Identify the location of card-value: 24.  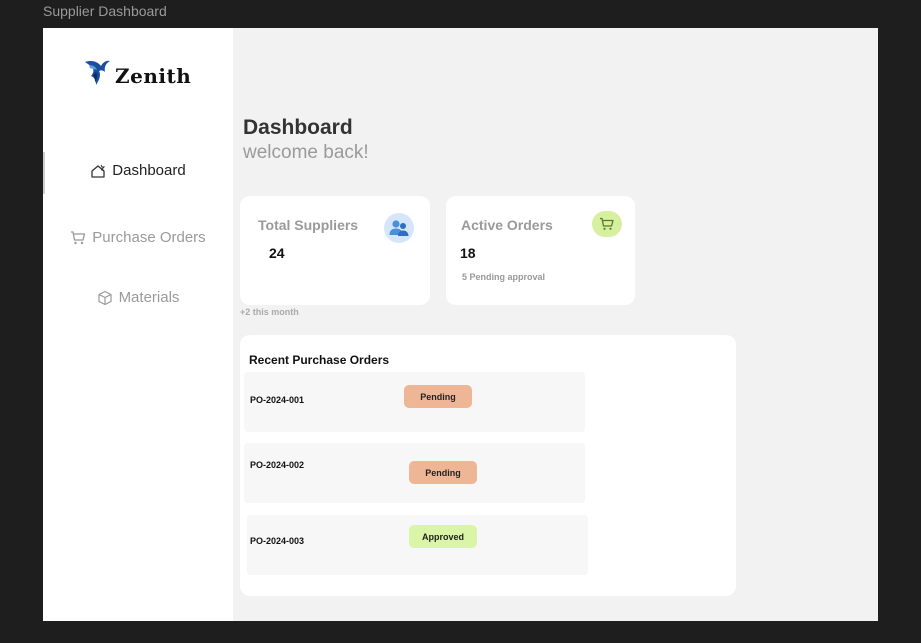
(277, 253).